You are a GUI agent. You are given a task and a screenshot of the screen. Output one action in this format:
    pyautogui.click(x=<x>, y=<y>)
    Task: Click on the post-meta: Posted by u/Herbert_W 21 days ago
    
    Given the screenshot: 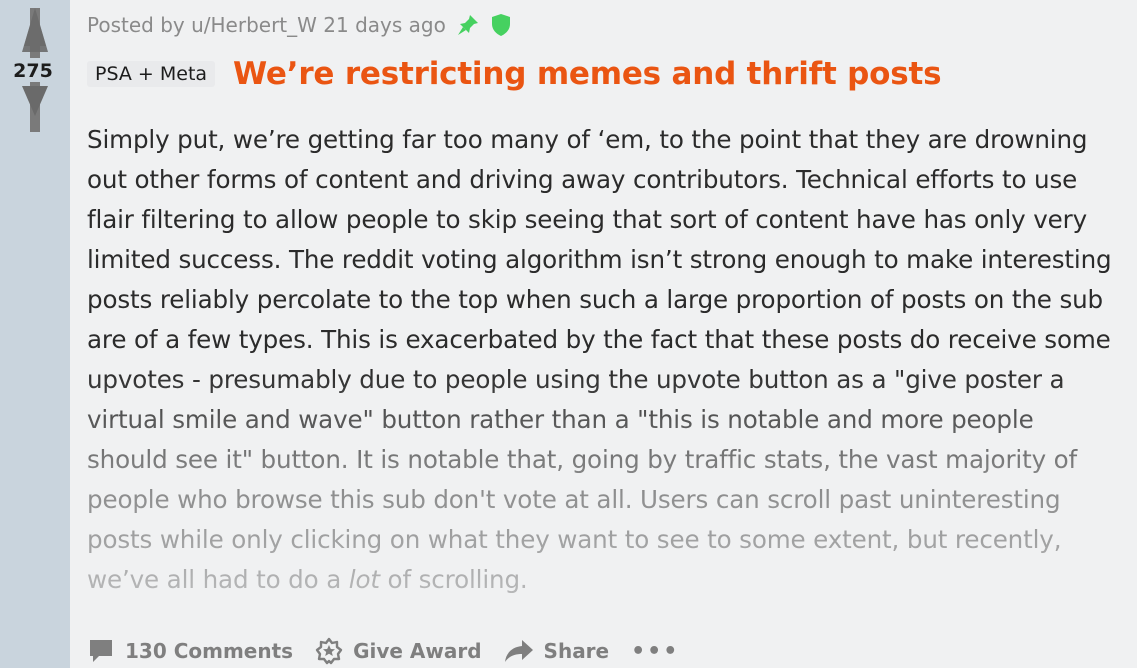 What is the action you would take?
    pyautogui.click(x=299, y=25)
    